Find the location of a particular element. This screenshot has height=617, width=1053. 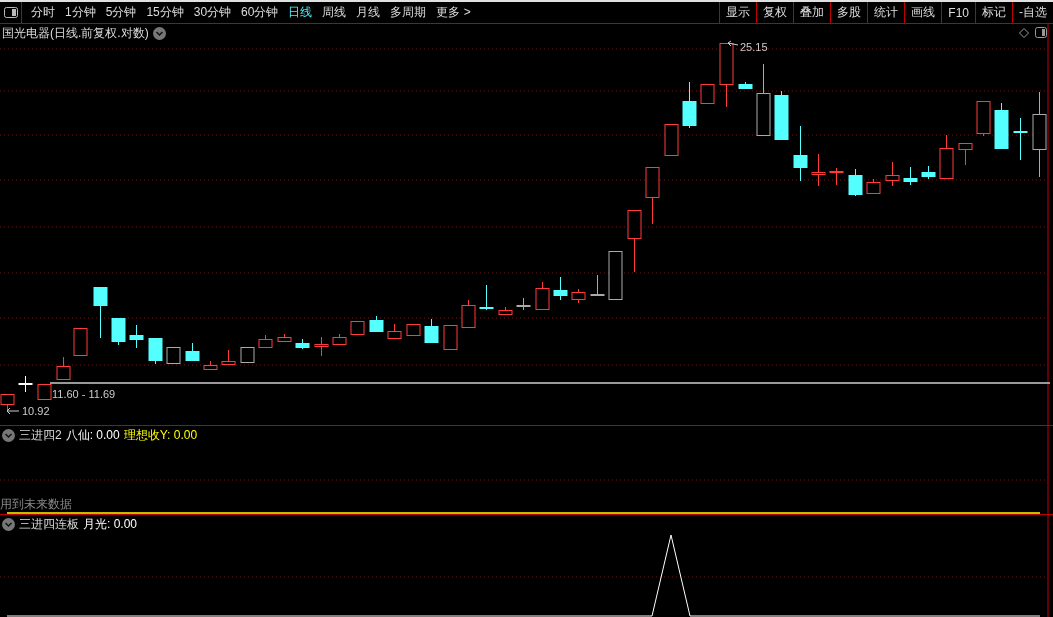

period-tab: 日线 is located at coordinates (300, 12).